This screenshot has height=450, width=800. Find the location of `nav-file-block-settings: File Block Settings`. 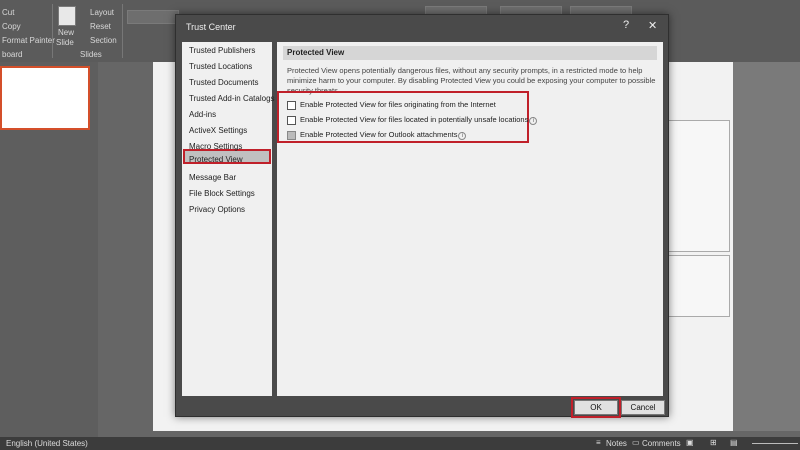

nav-file-block-settings: File Block Settings is located at coordinates (222, 193).